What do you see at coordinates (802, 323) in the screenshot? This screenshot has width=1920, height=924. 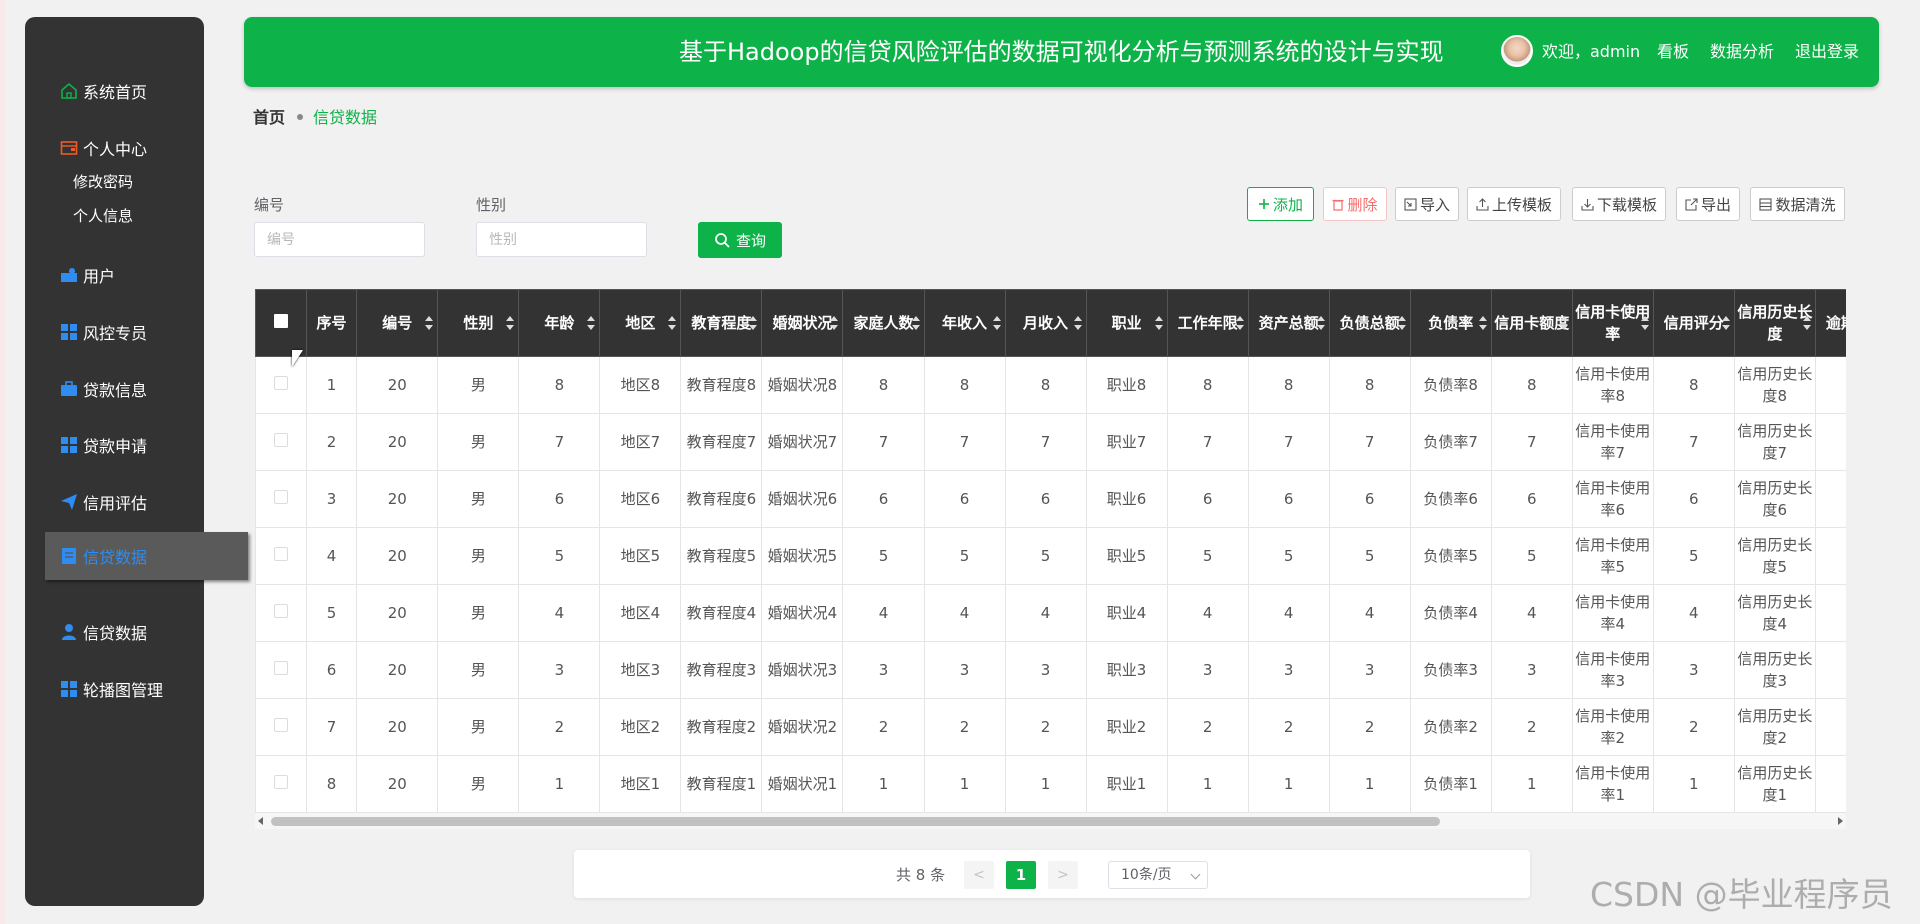 I see `column-header: 婚姻状况` at bounding box center [802, 323].